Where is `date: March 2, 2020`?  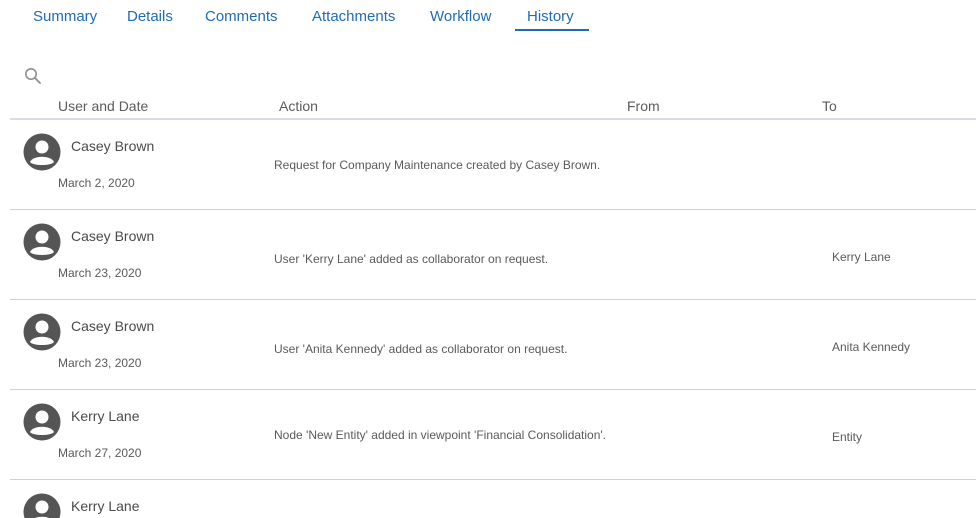 date: March 2, 2020 is located at coordinates (96, 183).